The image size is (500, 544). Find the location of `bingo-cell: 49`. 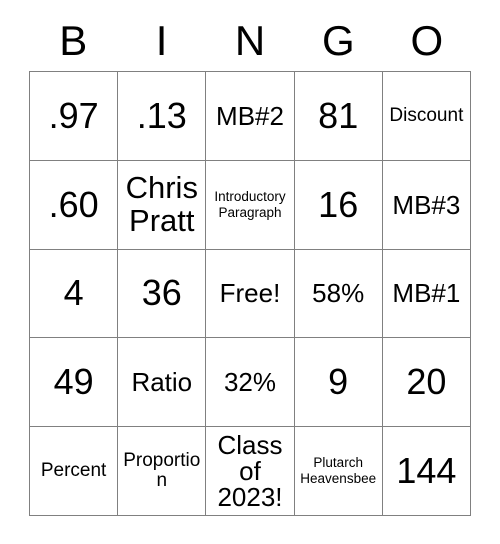

bingo-cell: 49 is located at coordinates (74, 383).